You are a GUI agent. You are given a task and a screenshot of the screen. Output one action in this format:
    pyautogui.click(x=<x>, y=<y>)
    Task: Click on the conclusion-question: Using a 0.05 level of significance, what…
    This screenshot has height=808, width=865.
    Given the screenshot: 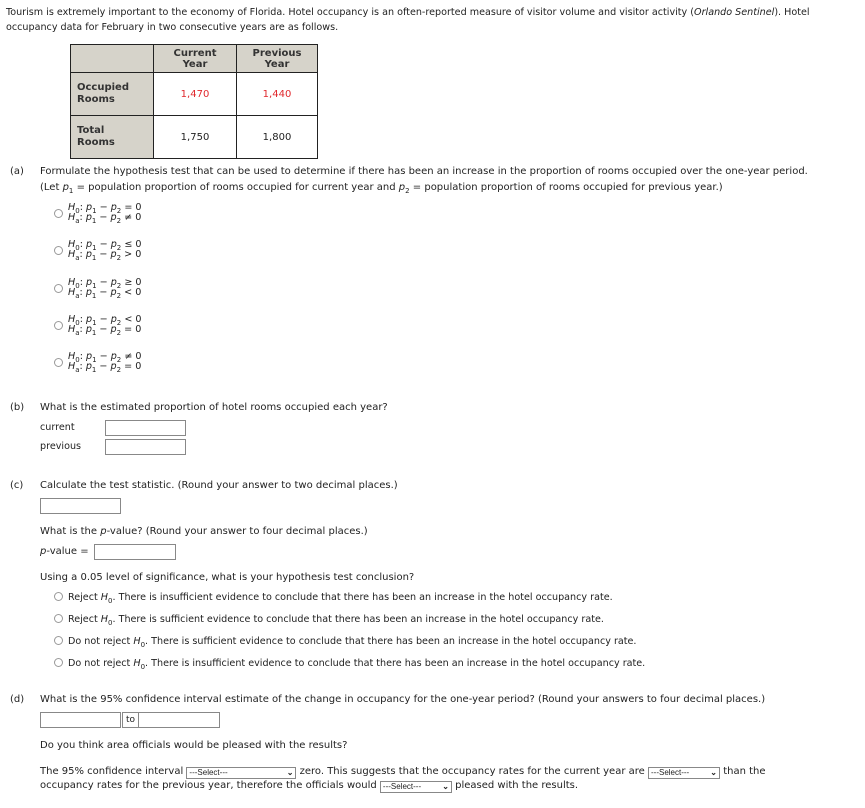 What is the action you would take?
    pyautogui.click(x=227, y=577)
    